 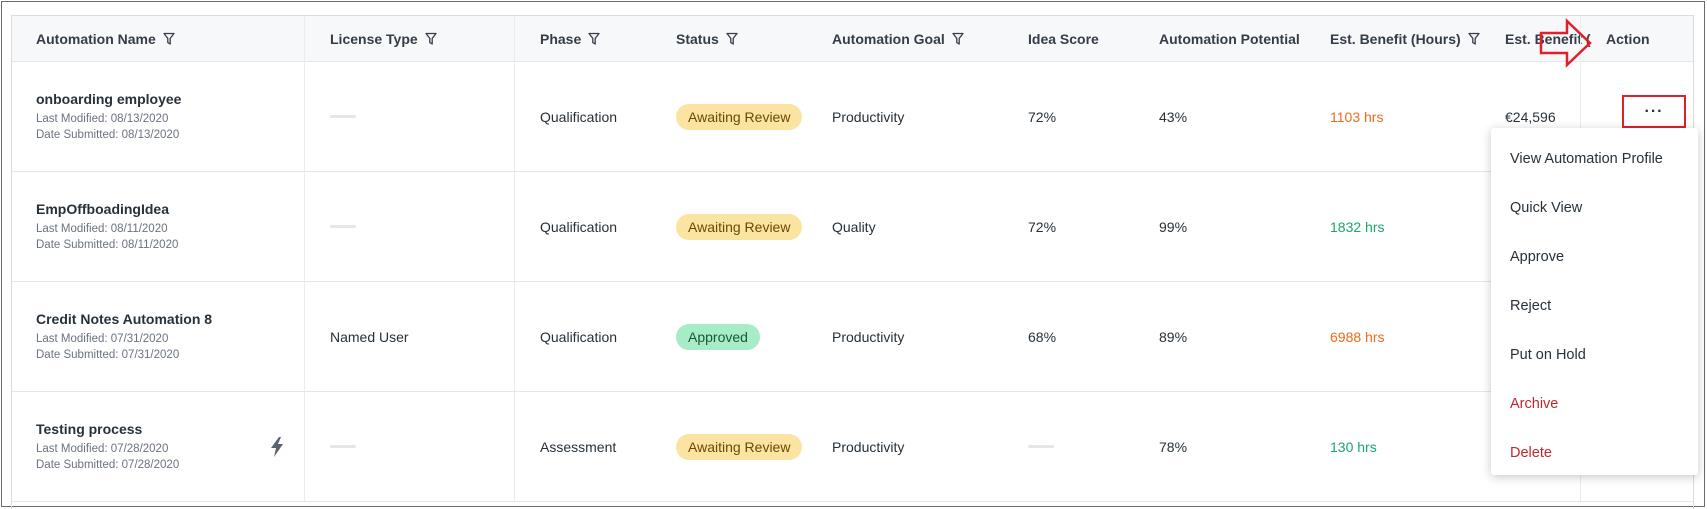 I want to click on last-modified-date: Last Modified: 07/31/2020, so click(x=102, y=338).